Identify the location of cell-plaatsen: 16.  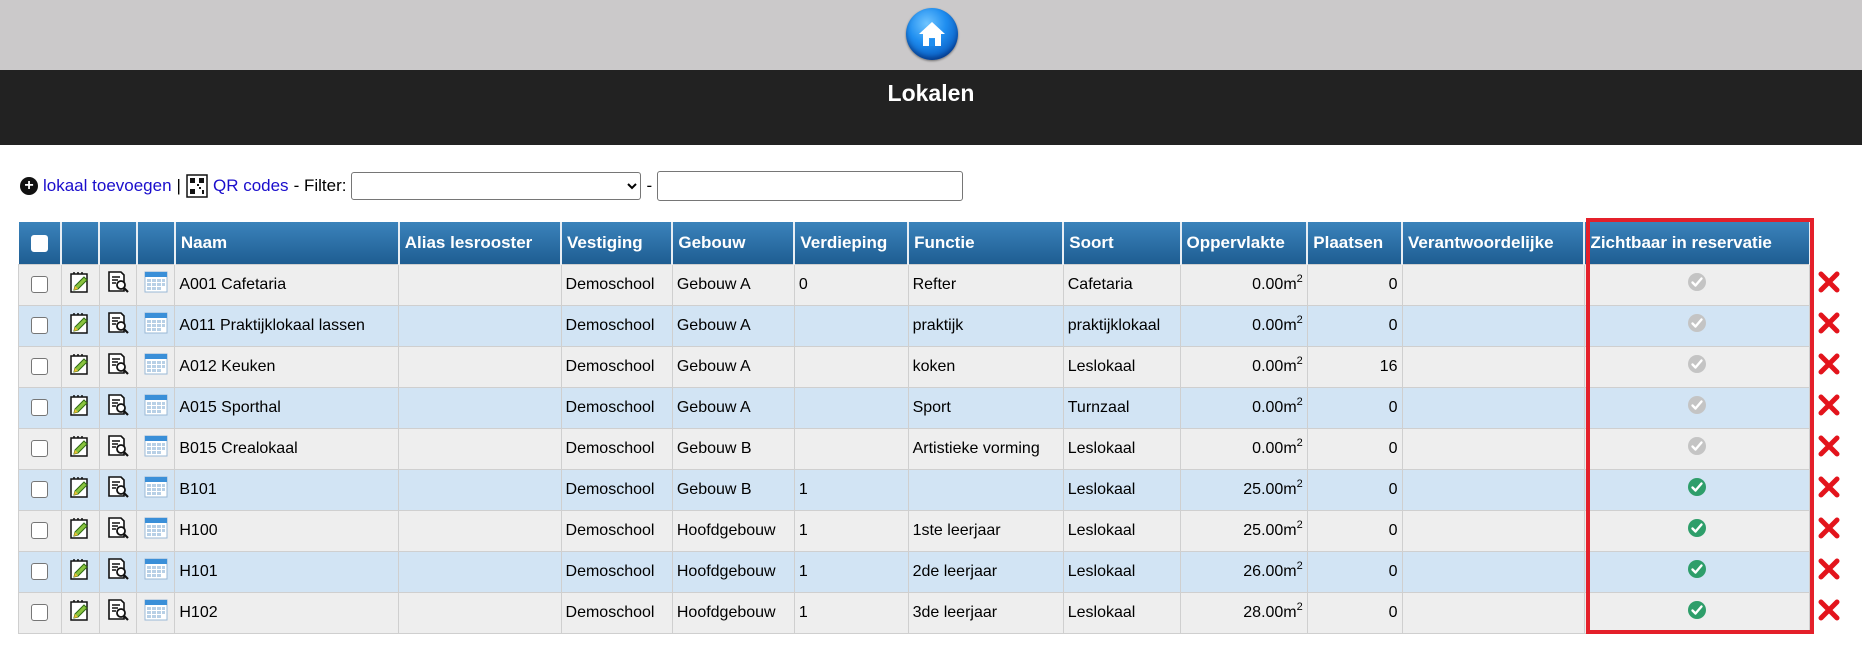
(1354, 366).